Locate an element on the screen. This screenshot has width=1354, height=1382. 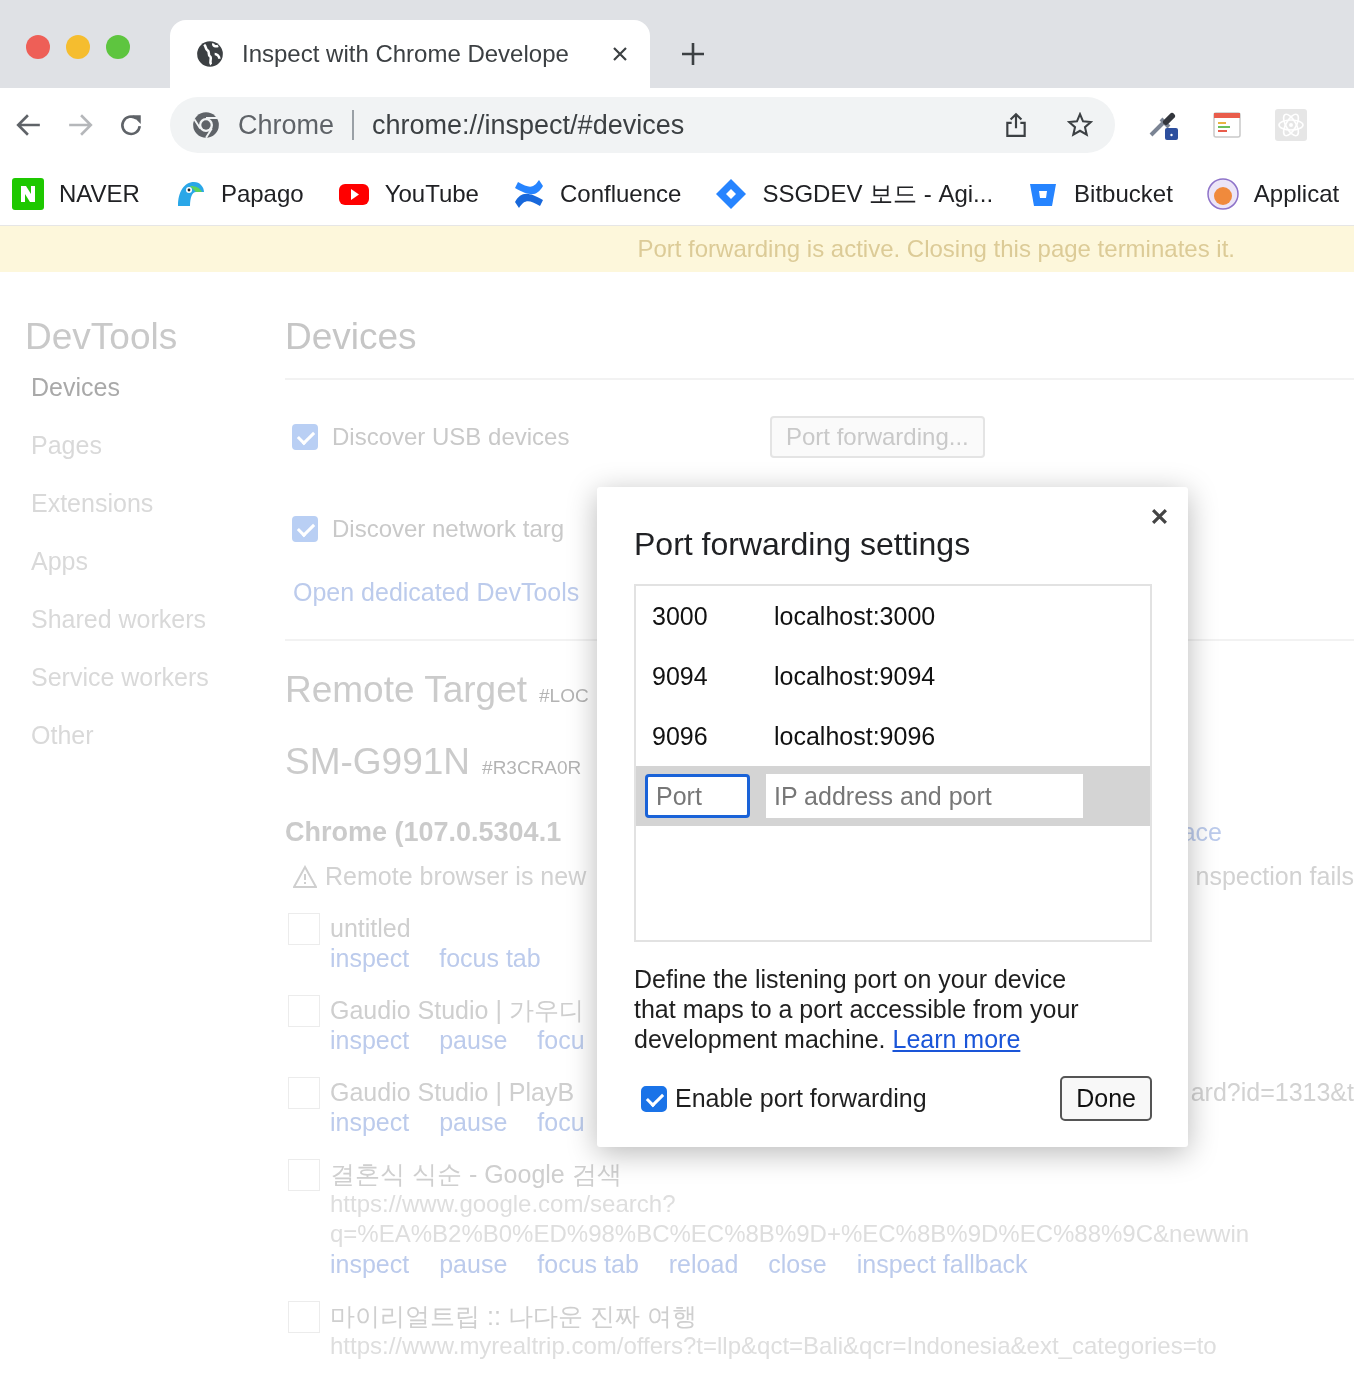
share-icon is located at coordinates (1016, 125).